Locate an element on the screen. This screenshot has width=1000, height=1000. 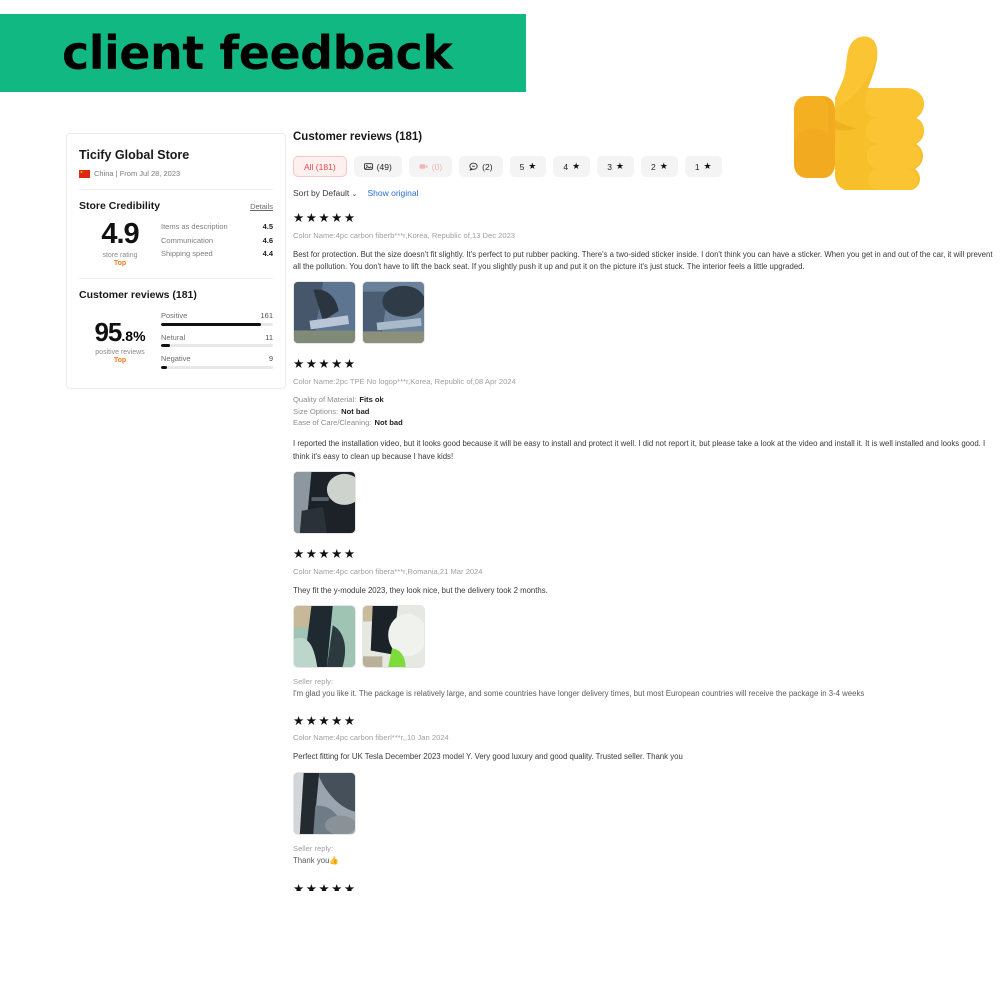
filter-4-star-label: 4 is located at coordinates (566, 166).